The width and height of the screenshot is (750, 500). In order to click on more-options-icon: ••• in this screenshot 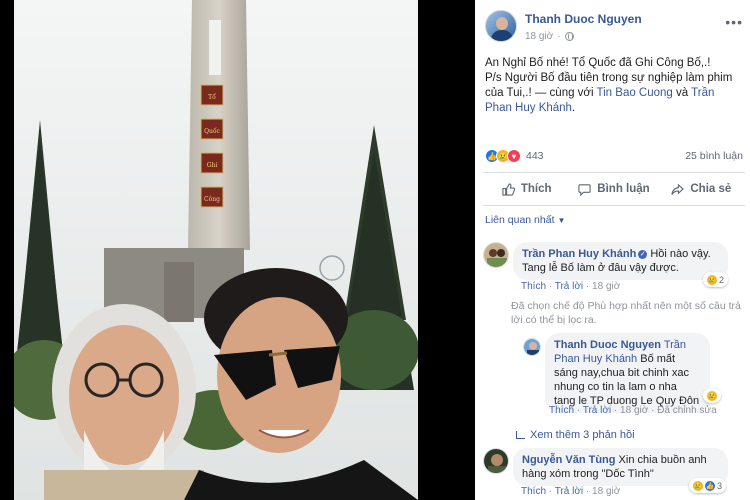, I will do `click(734, 22)`.